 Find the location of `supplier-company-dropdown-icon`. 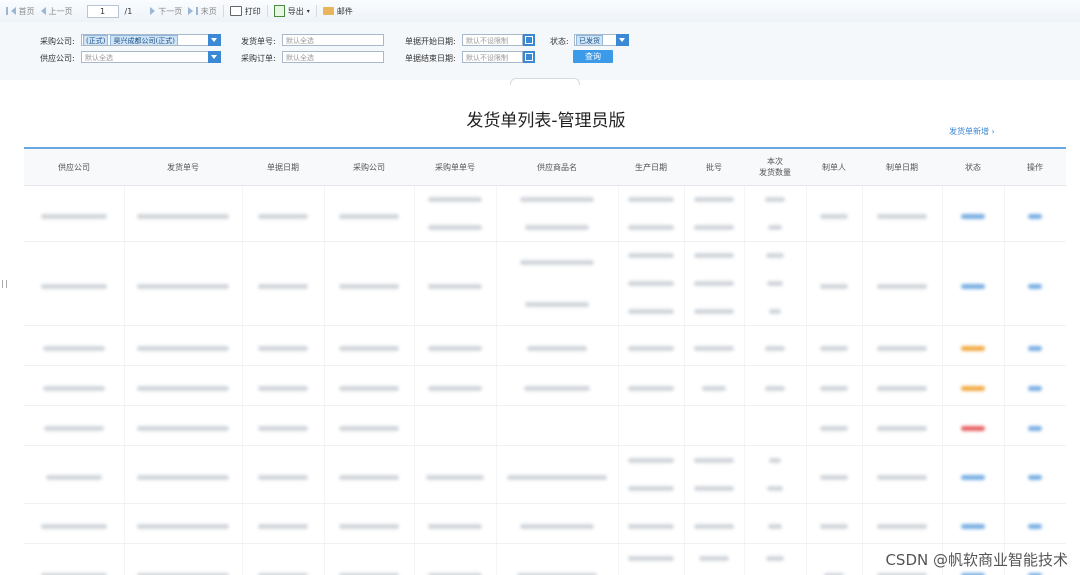

supplier-company-dropdown-icon is located at coordinates (214, 57).